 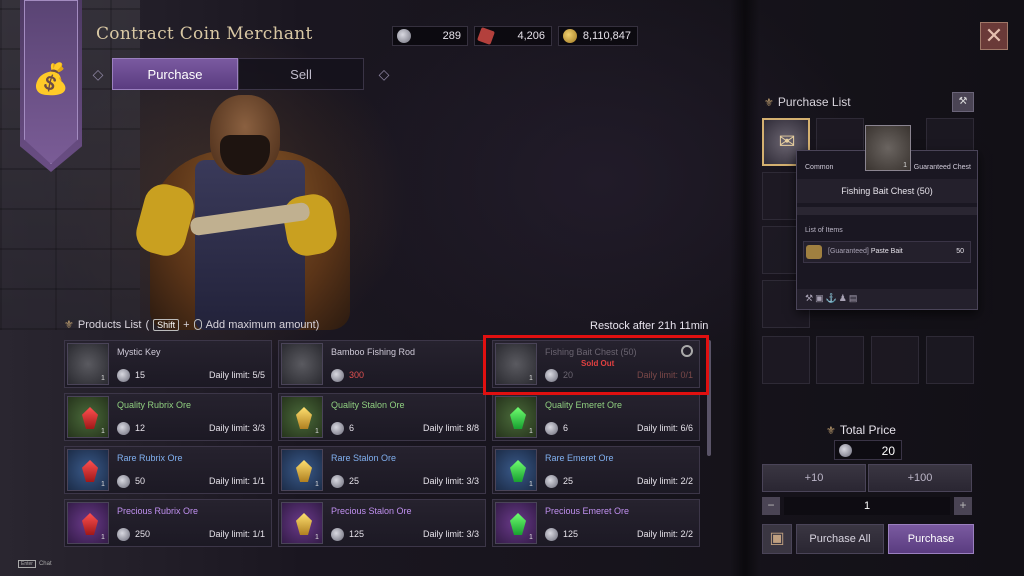 What do you see at coordinates (240, 210) in the screenshot?
I see `merchant-npc` at bounding box center [240, 210].